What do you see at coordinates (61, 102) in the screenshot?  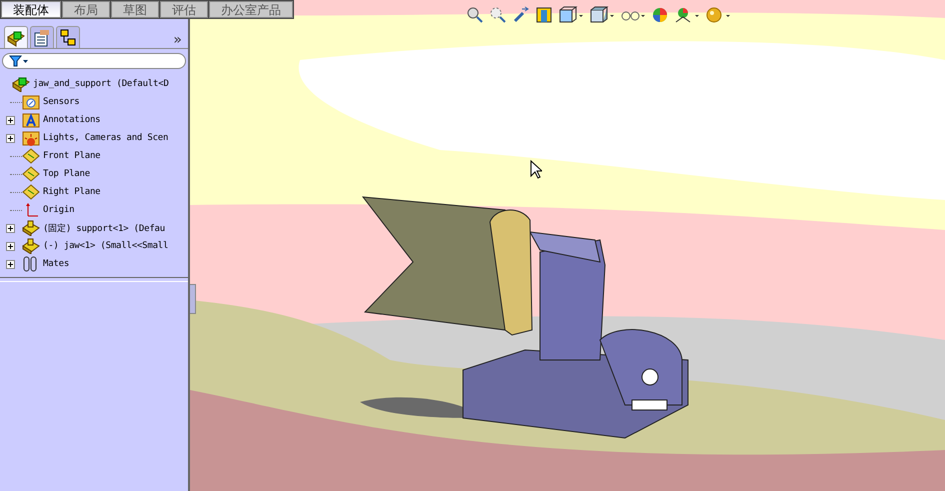 I see `tree-item: Sensors` at bounding box center [61, 102].